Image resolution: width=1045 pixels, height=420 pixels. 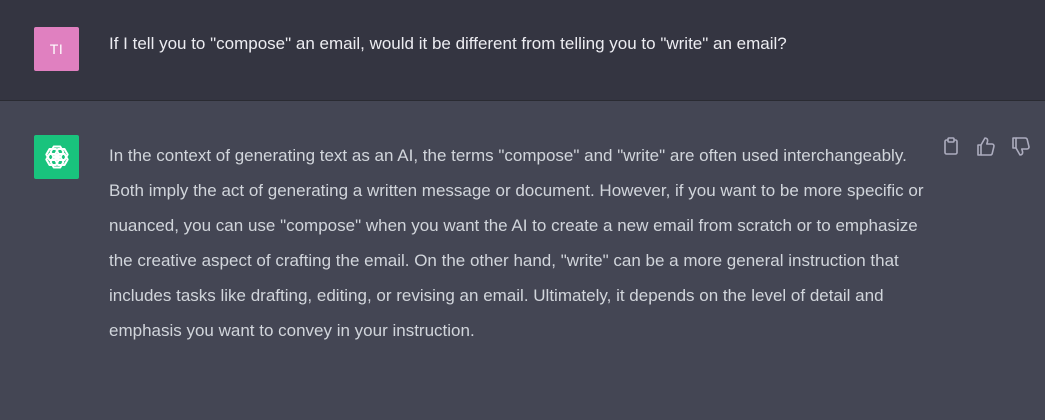 I want to click on thumbs-down-button, so click(x=1021, y=146).